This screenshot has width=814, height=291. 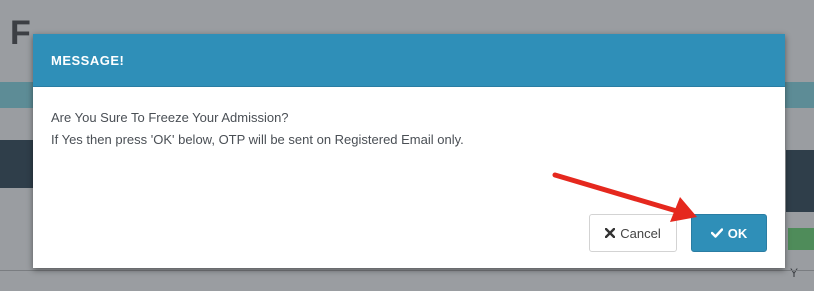 What do you see at coordinates (737, 233) in the screenshot?
I see `ok-button-label: OK` at bounding box center [737, 233].